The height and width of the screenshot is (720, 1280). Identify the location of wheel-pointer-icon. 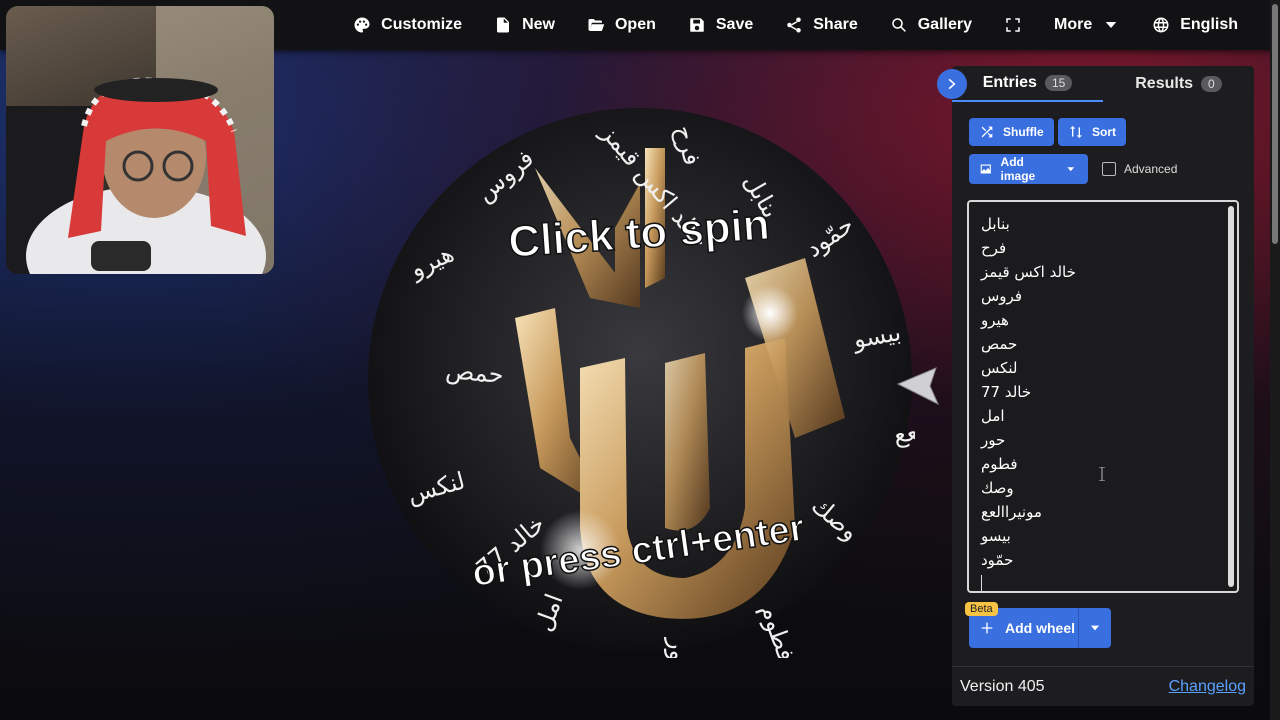
(918, 386).